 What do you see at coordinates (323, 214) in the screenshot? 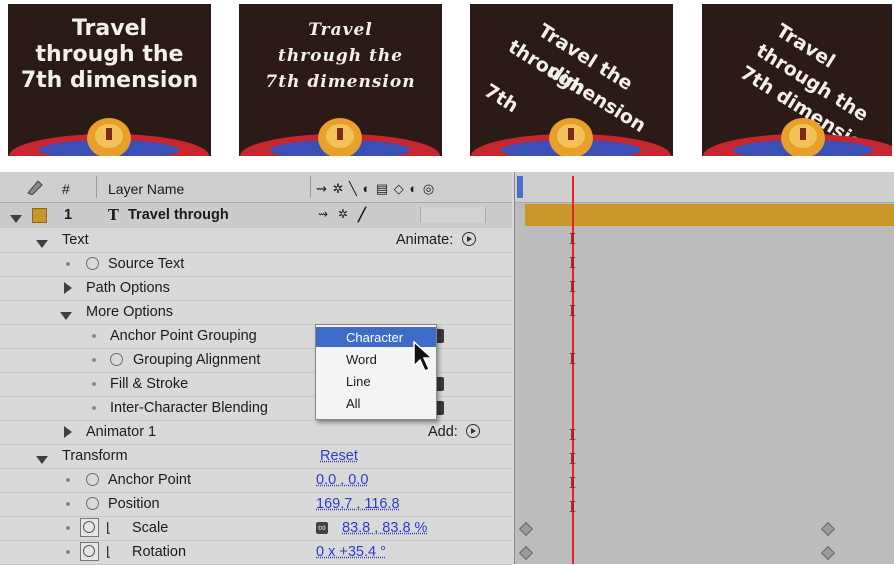
I see `shy-switch-icon: ⇝` at bounding box center [323, 214].